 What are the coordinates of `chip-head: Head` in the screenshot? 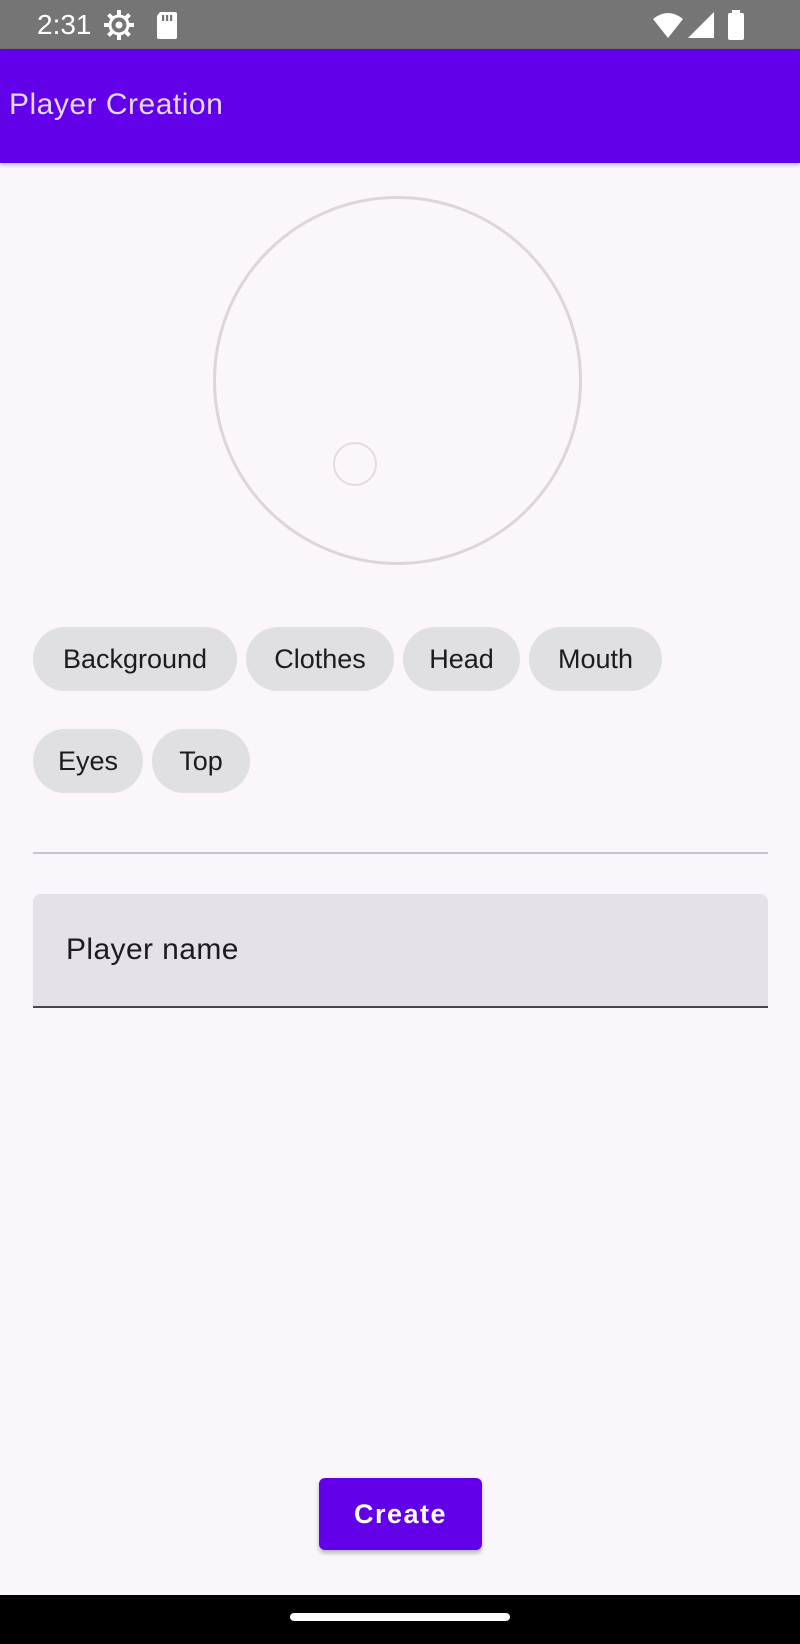 It's located at (461, 659).